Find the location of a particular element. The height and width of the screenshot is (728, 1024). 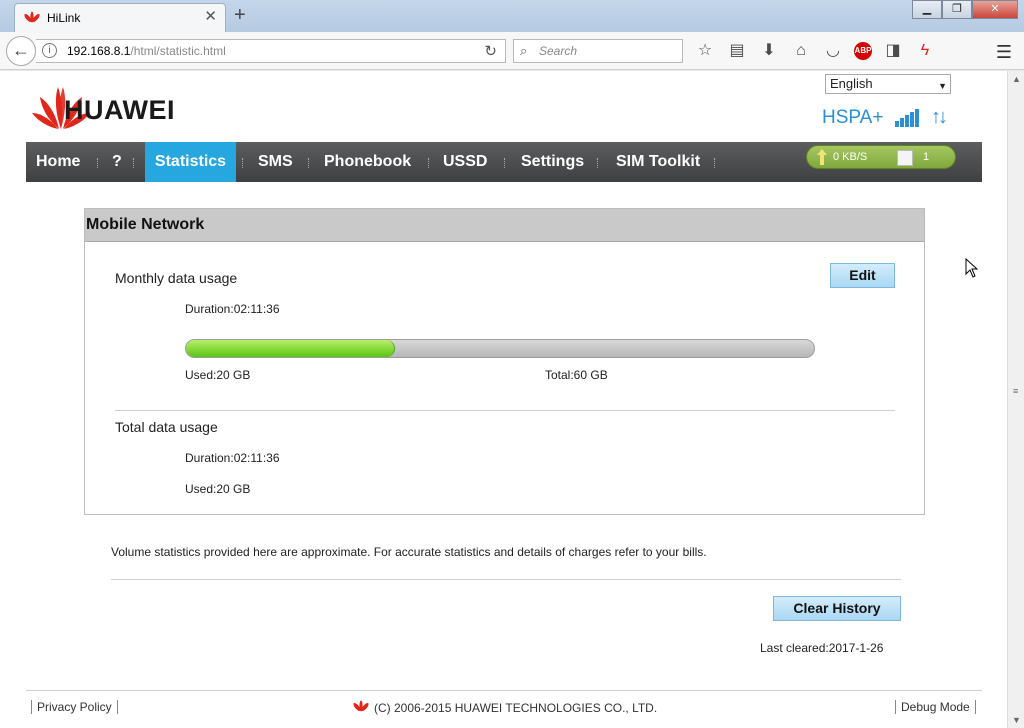

nav-sms: SMS is located at coordinates (275, 162).